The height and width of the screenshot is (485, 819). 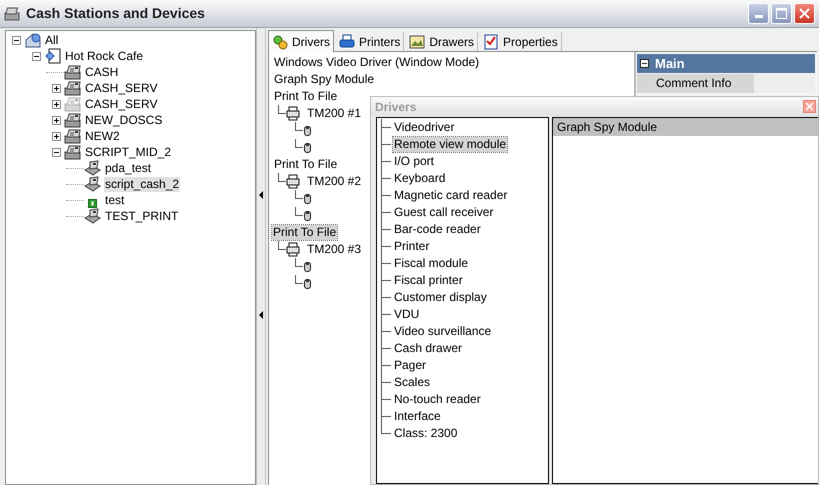 I want to click on tab: Drawers, so click(x=442, y=41).